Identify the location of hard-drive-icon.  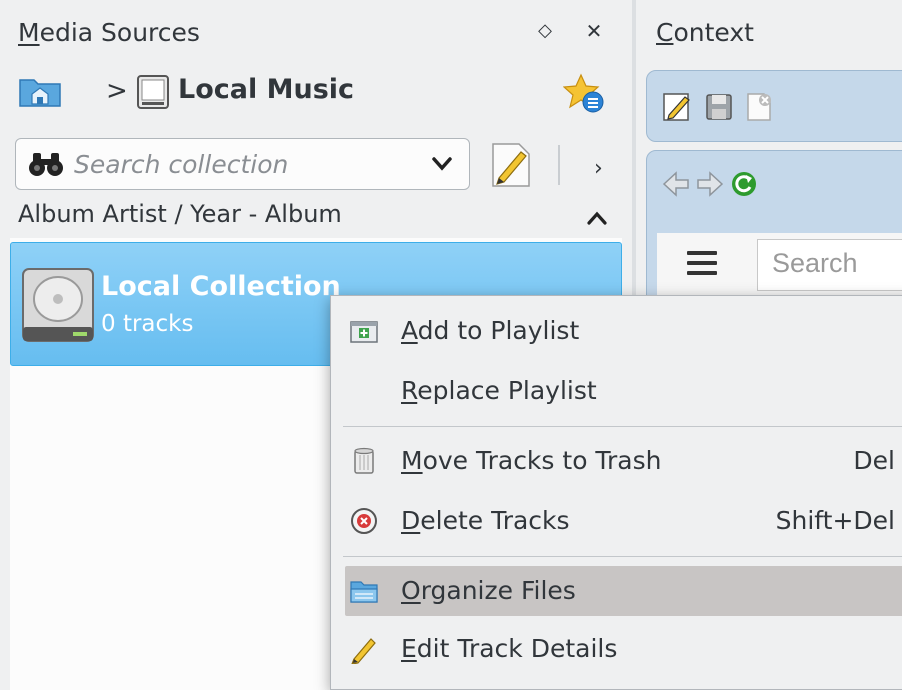
(58, 305).